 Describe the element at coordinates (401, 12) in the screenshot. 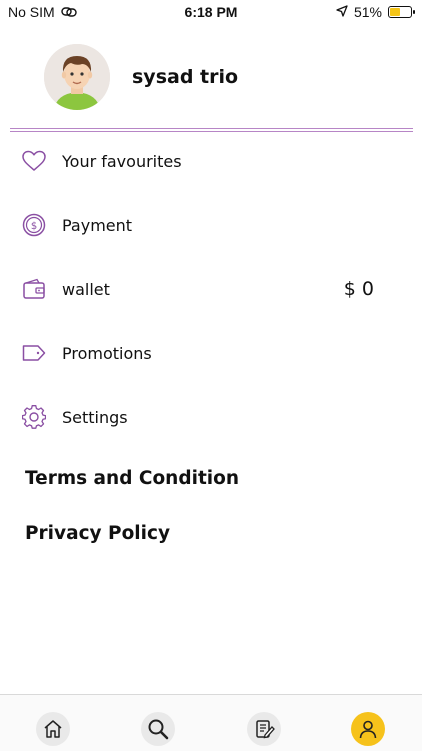

I see `battery-icon` at that location.